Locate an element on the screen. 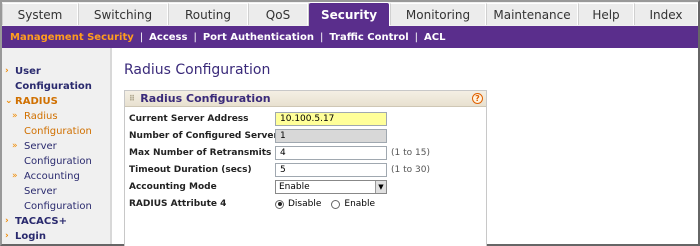 This screenshot has height=246, width=700. tab-help: Help is located at coordinates (606, 14).